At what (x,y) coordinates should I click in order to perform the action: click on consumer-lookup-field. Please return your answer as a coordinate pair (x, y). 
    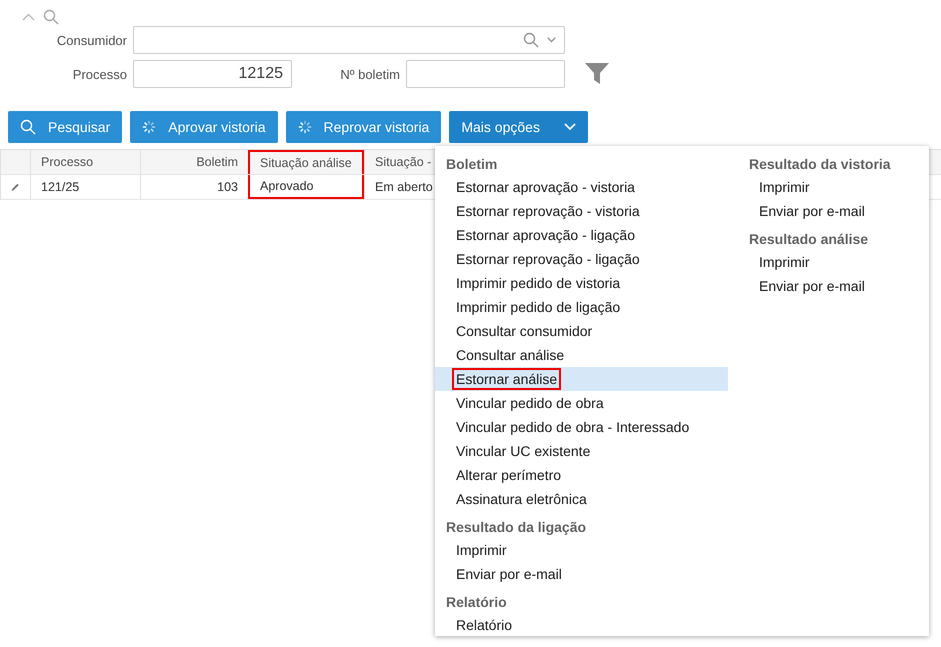
    Looking at the image, I should click on (349, 40).